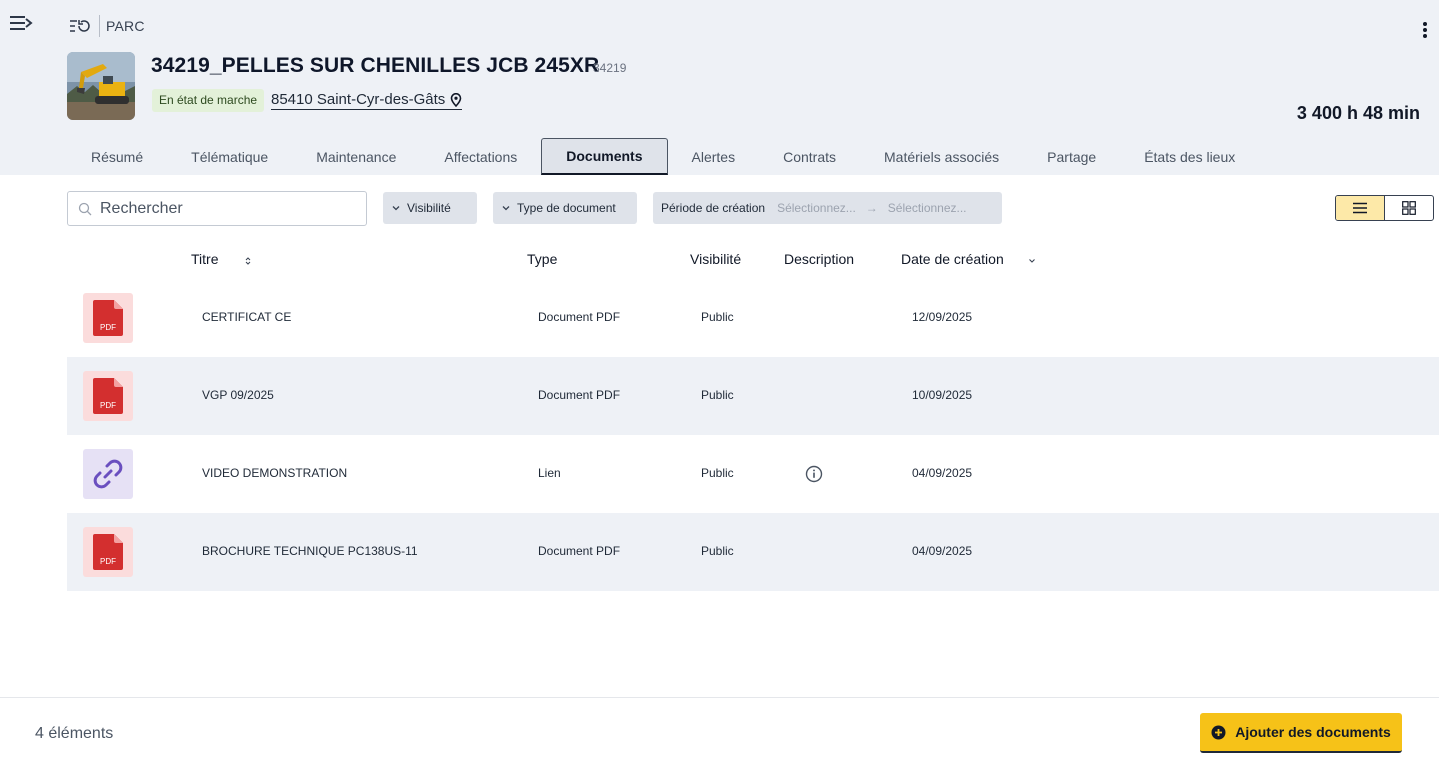  Describe the element at coordinates (238, 395) in the screenshot. I see `row-title: VGP 09/2025` at that location.